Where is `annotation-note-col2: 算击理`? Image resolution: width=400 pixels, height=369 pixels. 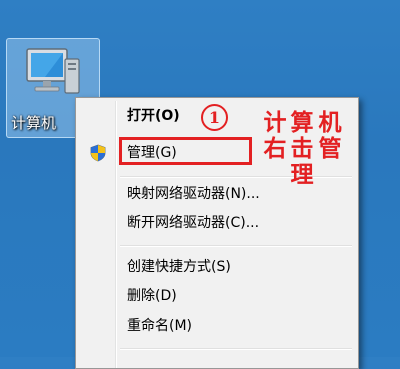
annotation-note-col2: 算击理 is located at coordinates (302, 148).